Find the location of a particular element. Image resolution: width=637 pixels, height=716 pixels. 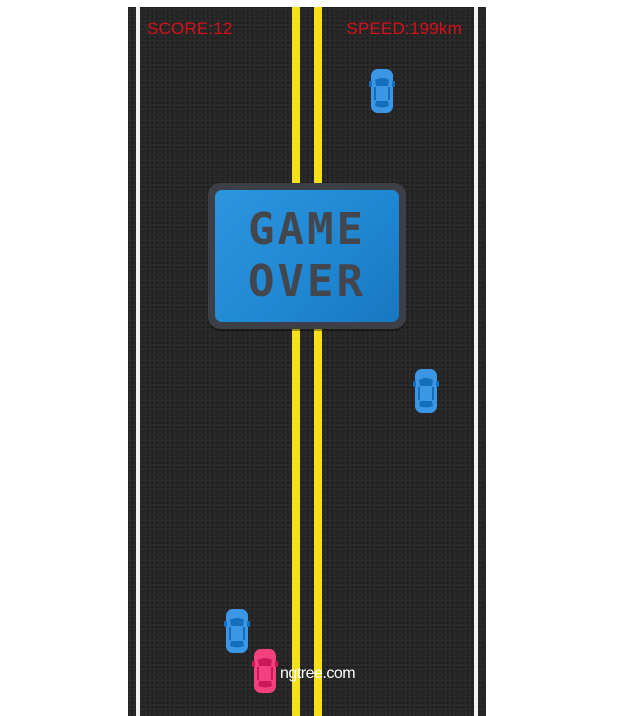

game-over-sign: GAME OVER is located at coordinates (307, 256).